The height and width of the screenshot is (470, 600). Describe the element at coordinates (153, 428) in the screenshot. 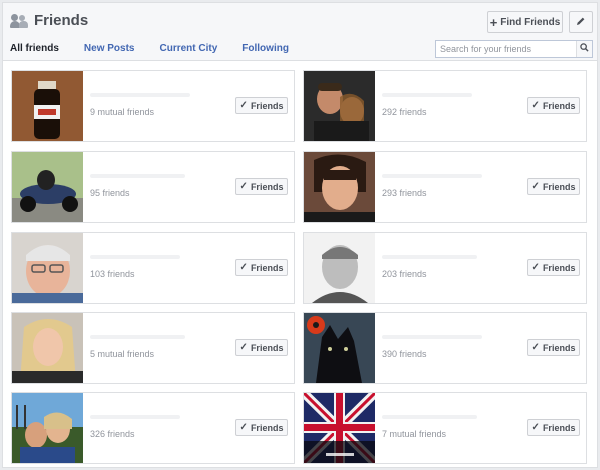

I see `friend-card: 326 friends ✓ Friends` at that location.